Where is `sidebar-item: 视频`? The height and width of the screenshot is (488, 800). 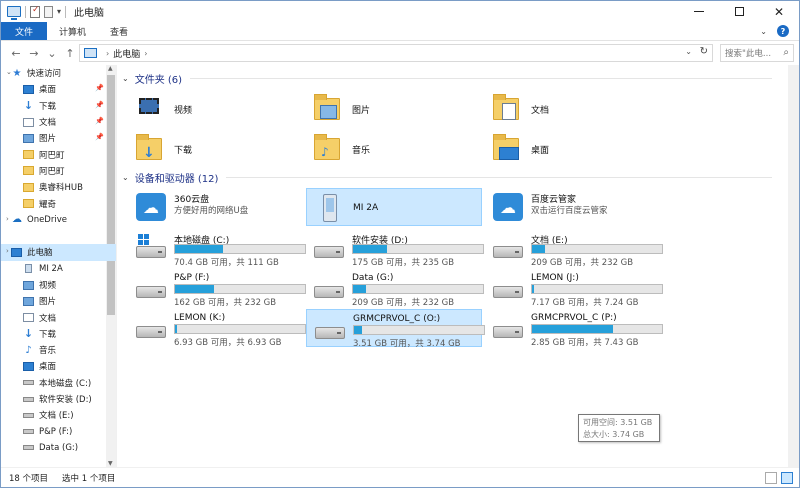
sidebar-item: 视频 is located at coordinates (58, 285).